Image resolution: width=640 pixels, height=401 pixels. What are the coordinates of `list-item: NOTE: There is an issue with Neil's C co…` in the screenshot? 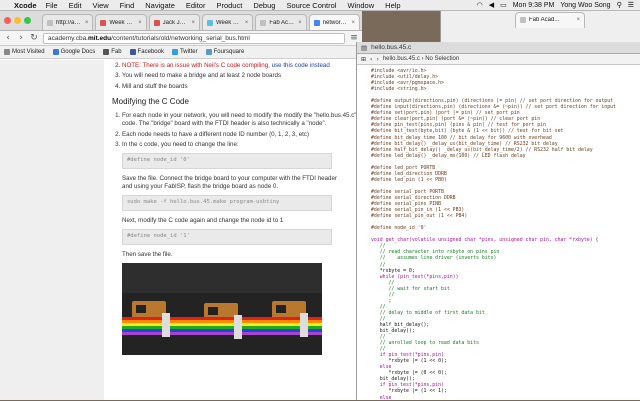 It's located at (241, 66).